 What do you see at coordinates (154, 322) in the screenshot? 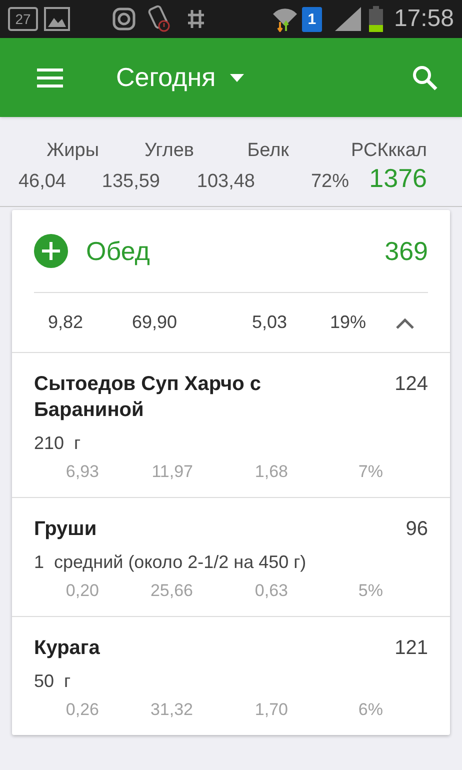
I see `meal-total-value: 69,90` at bounding box center [154, 322].